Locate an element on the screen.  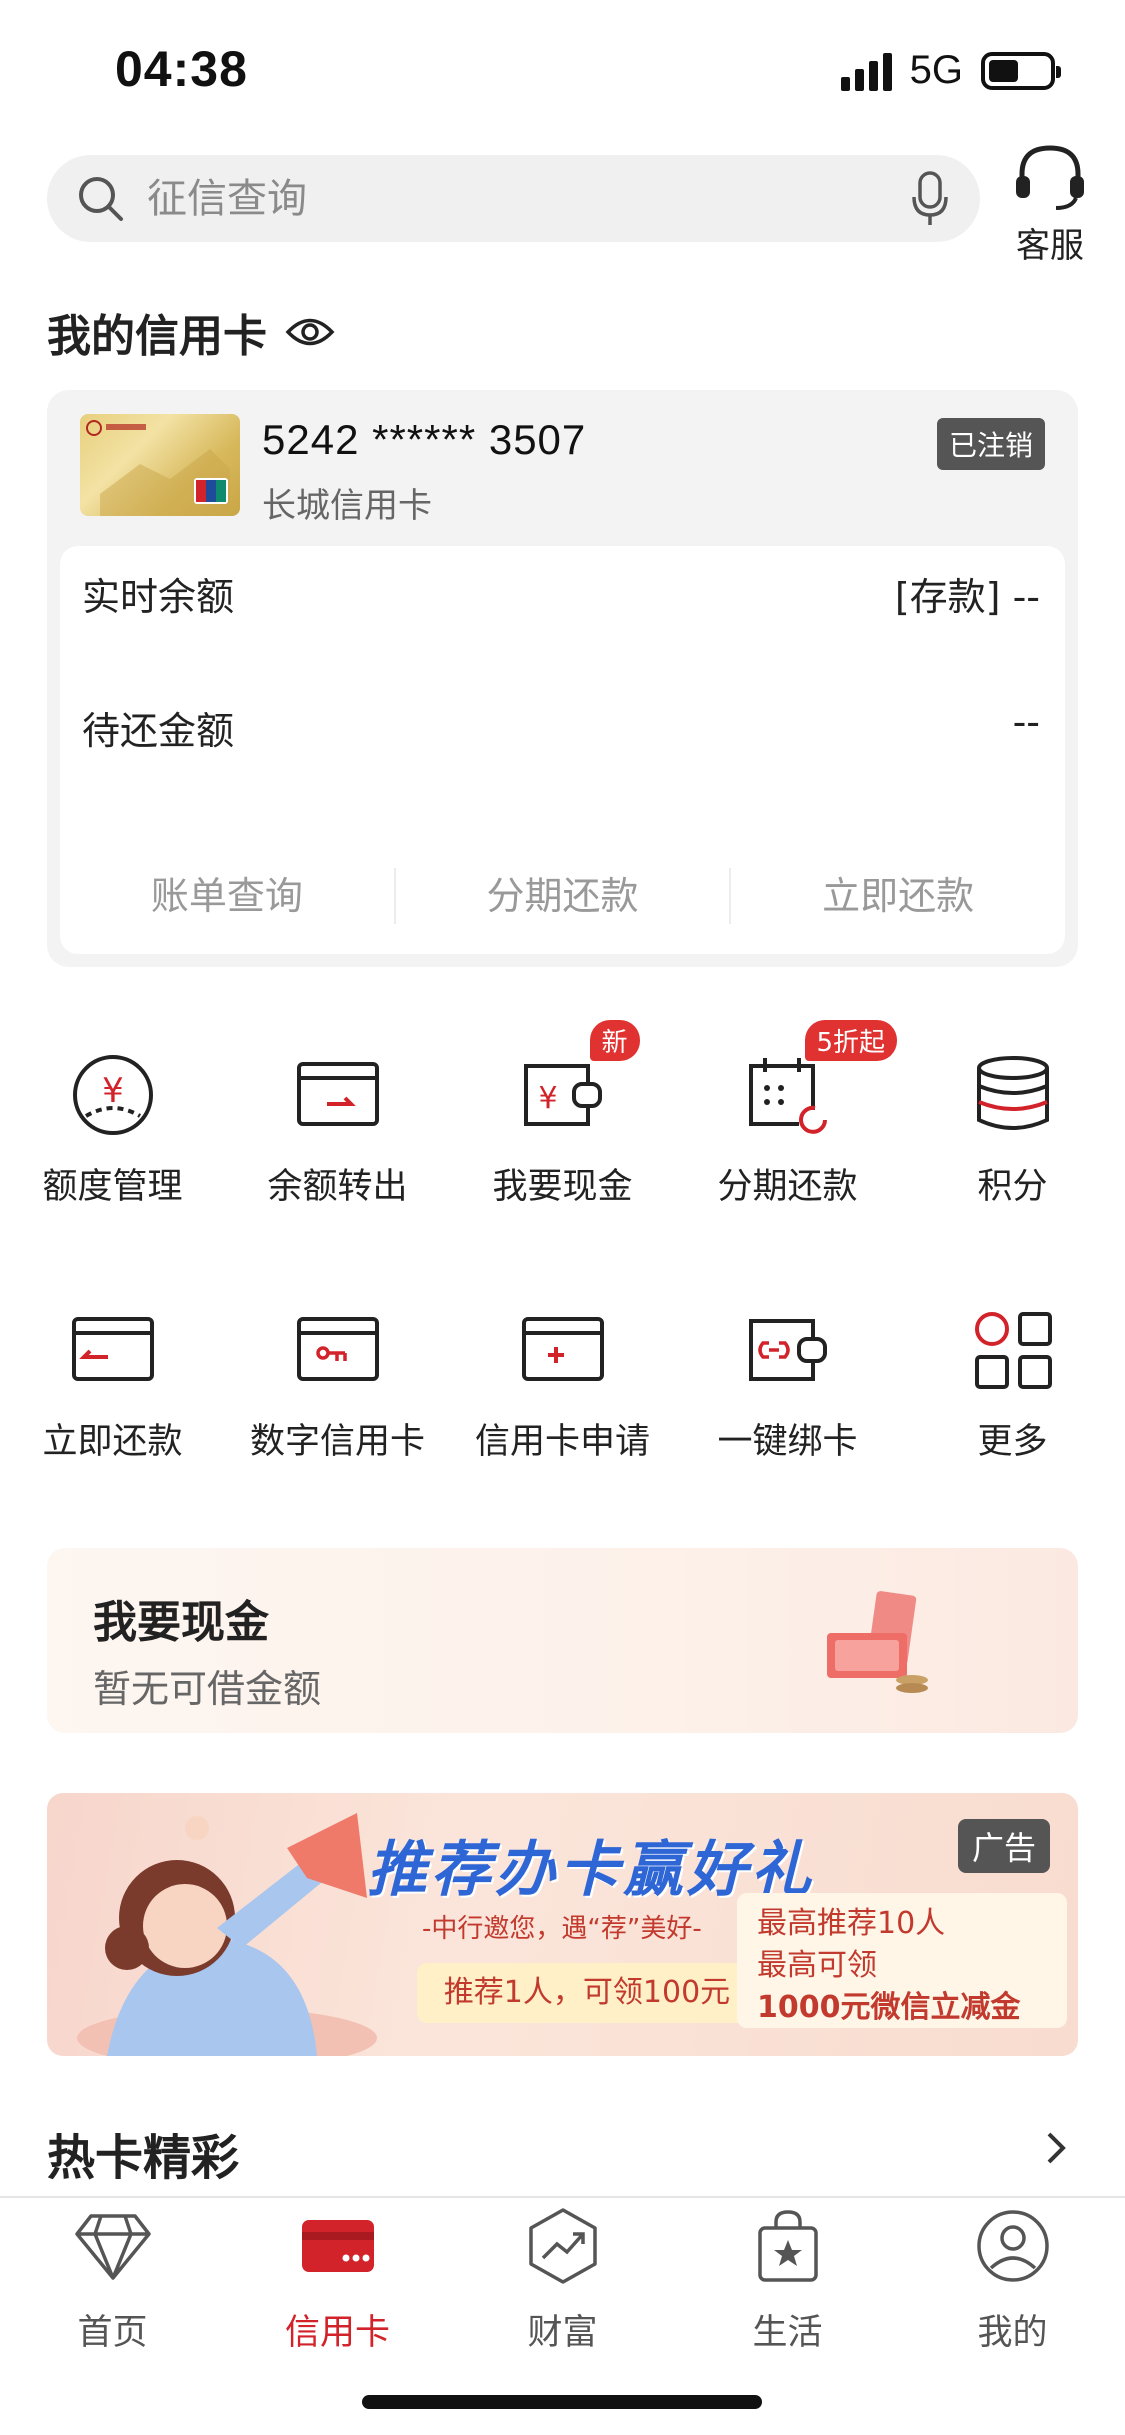
cash-banner-title: 我要现金 is located at coordinates (181, 1622).